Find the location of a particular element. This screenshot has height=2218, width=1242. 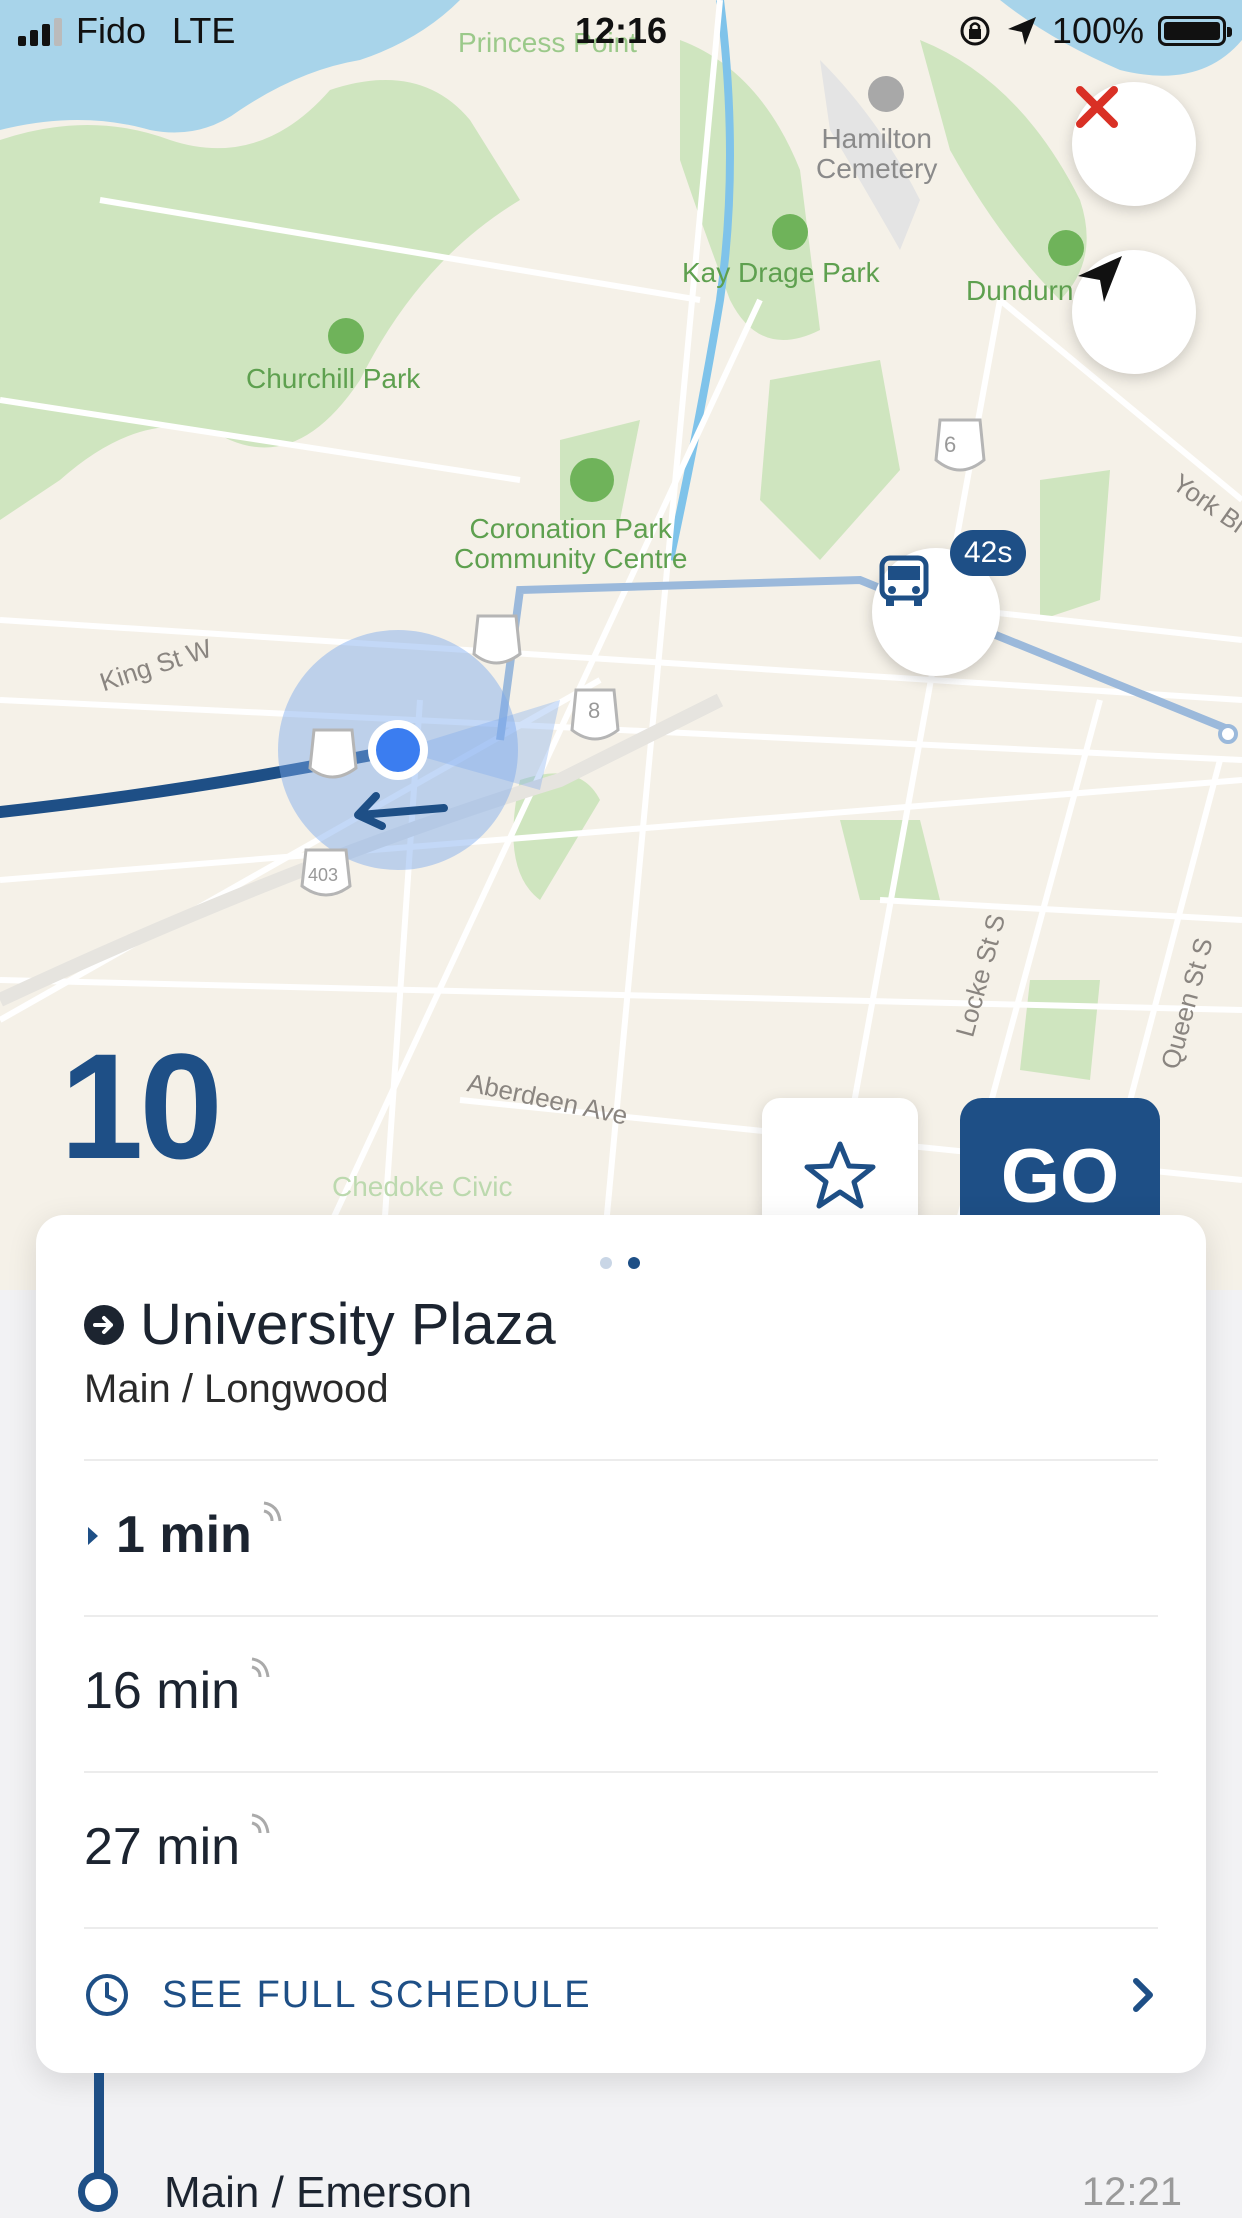

map-label-dundurn: Dundurn is located at coordinates (1020, 290).